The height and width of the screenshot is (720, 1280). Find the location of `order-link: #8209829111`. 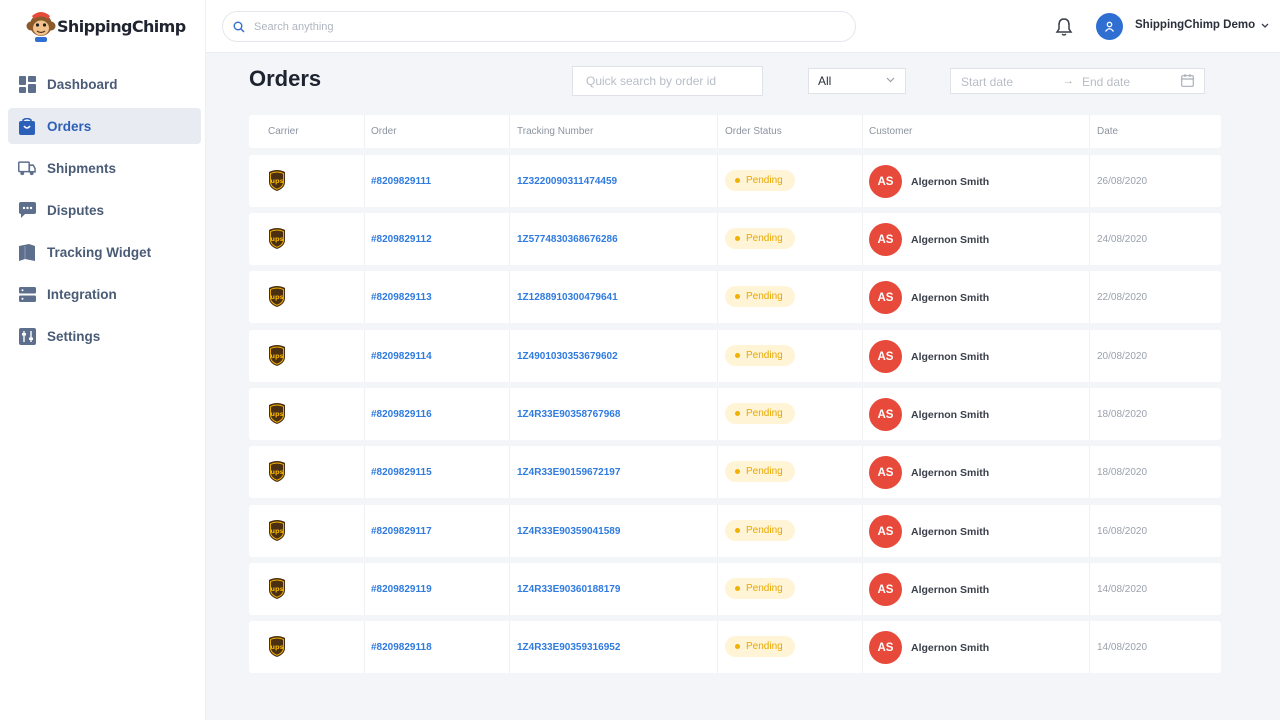

order-link: #8209829111 is located at coordinates (401, 181).